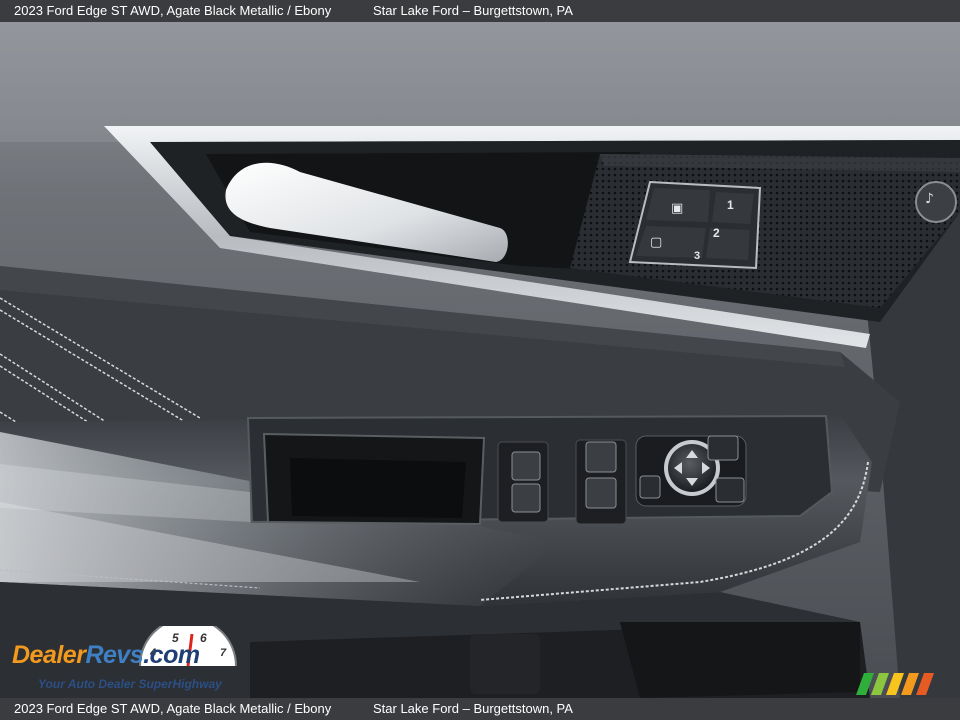 The image size is (960, 720). What do you see at coordinates (223, 653) in the screenshot?
I see `gauge-number: 7` at bounding box center [223, 653].